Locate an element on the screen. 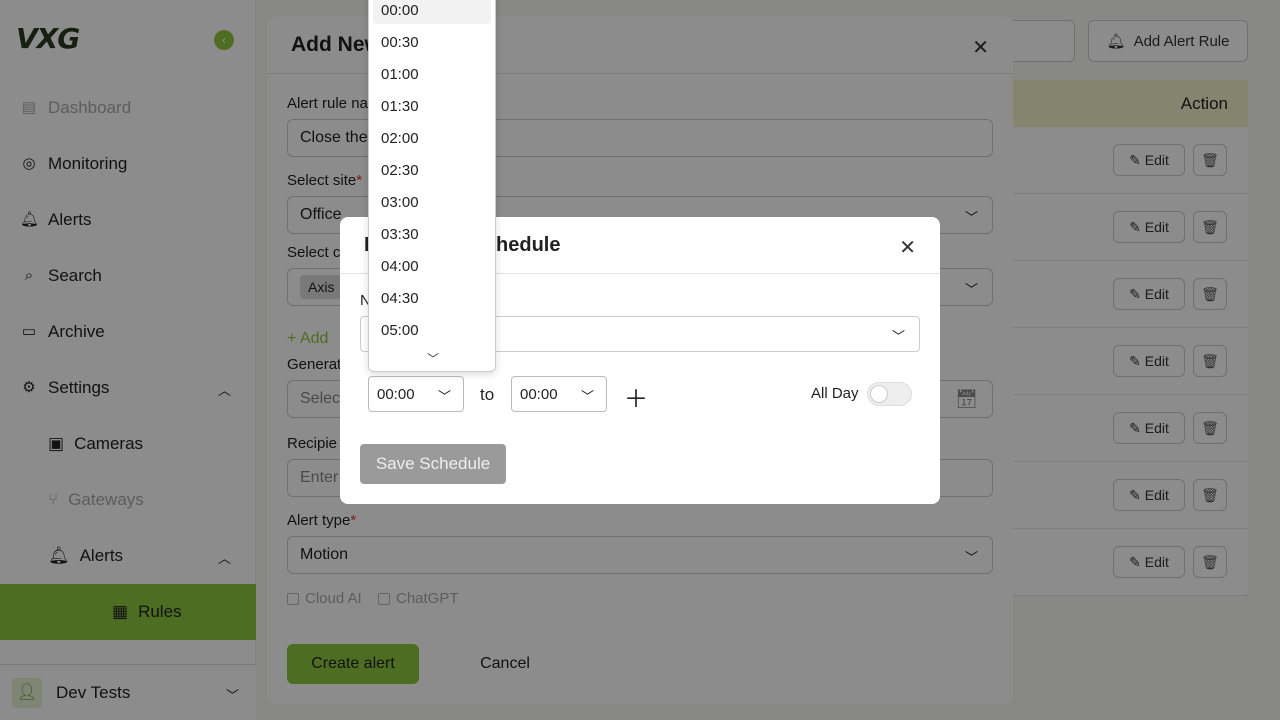 The width and height of the screenshot is (1280, 720). plus-icon: ＋ is located at coordinates (636, 396).